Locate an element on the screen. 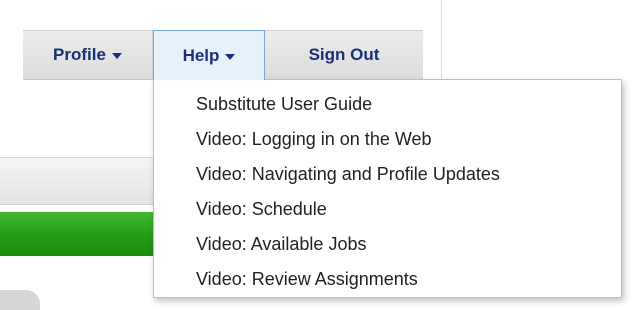 Image resolution: width=643 pixels, height=310 pixels. menu-item-video-schedule: Video: Schedule is located at coordinates (387, 209).